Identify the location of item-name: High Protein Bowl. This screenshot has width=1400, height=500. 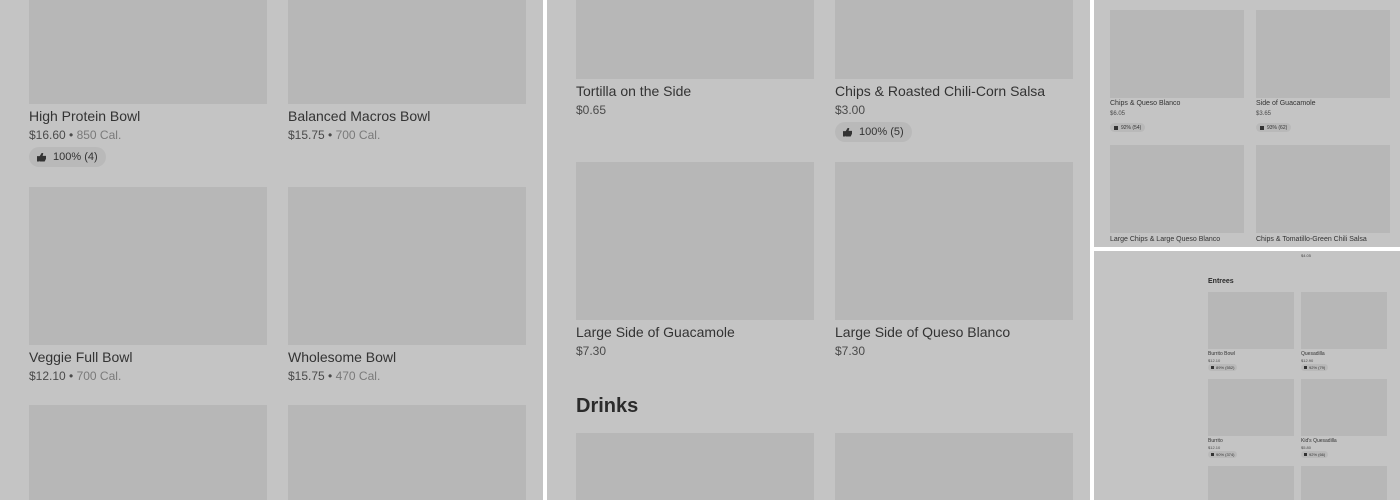
(84, 116).